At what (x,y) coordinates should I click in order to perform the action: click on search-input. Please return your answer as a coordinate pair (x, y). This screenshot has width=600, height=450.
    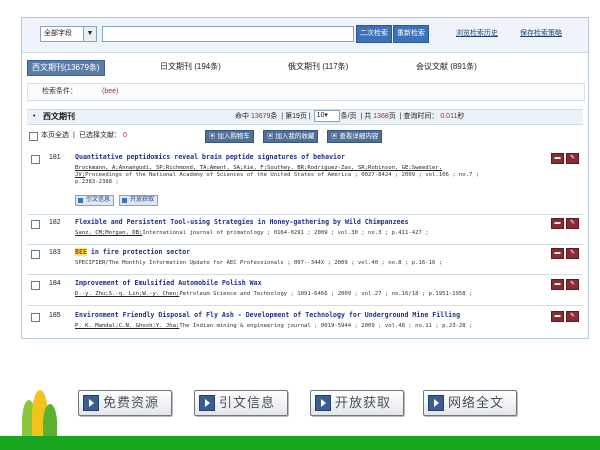
    Looking at the image, I should click on (228, 34).